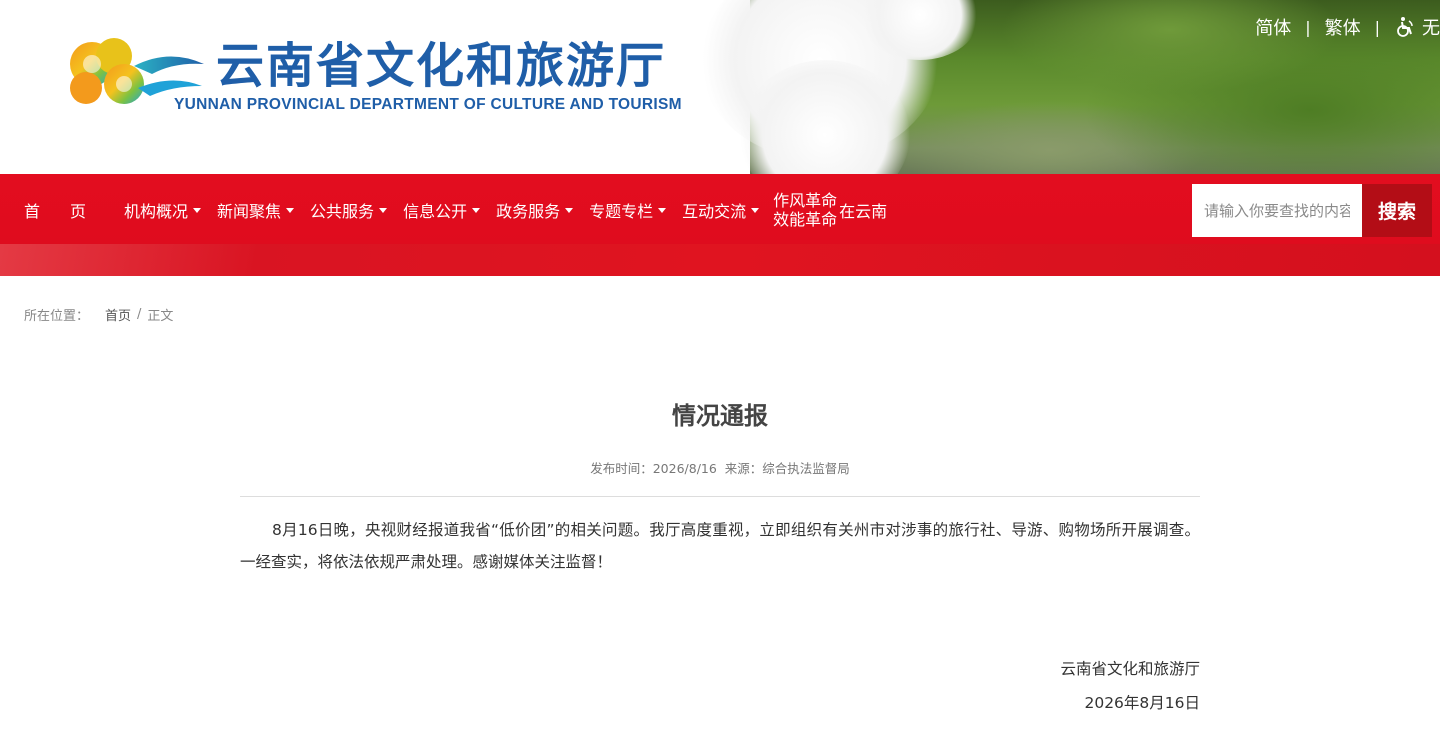  Describe the element at coordinates (160, 316) in the screenshot. I see `breadcrumb-current: 正文` at that location.